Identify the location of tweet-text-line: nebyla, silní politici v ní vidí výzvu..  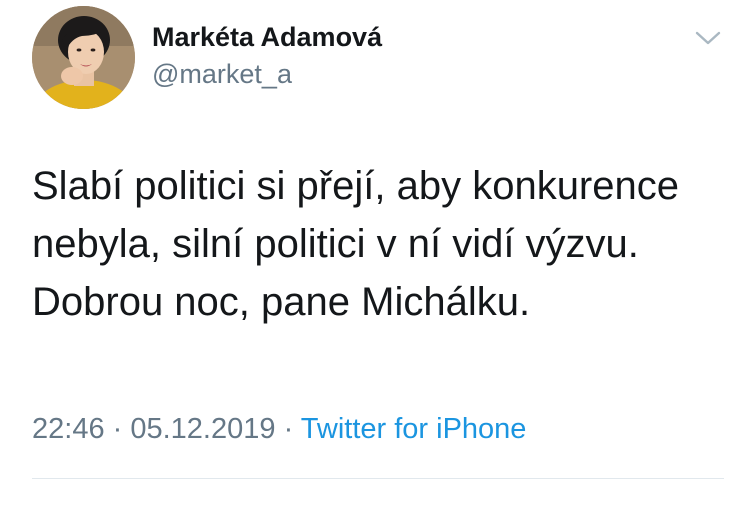
(335, 244).